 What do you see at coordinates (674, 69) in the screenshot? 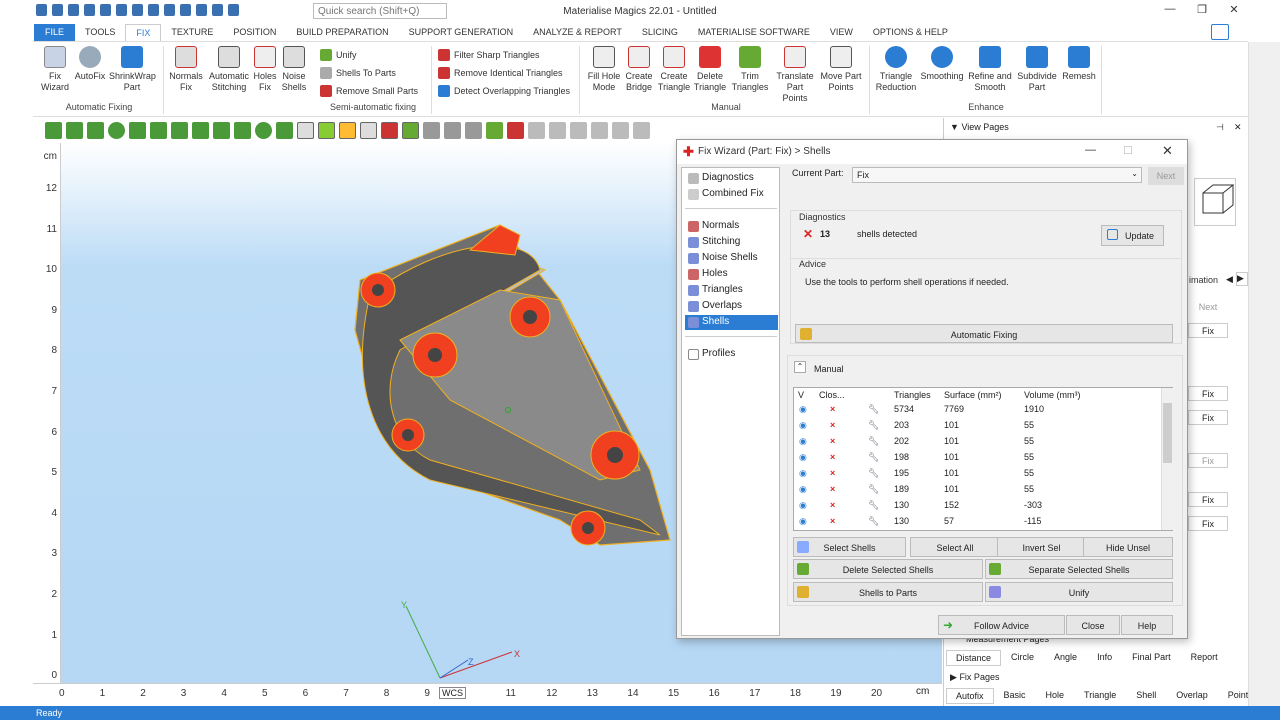
I see `create-triangle-button: Create Triangle` at bounding box center [674, 69].